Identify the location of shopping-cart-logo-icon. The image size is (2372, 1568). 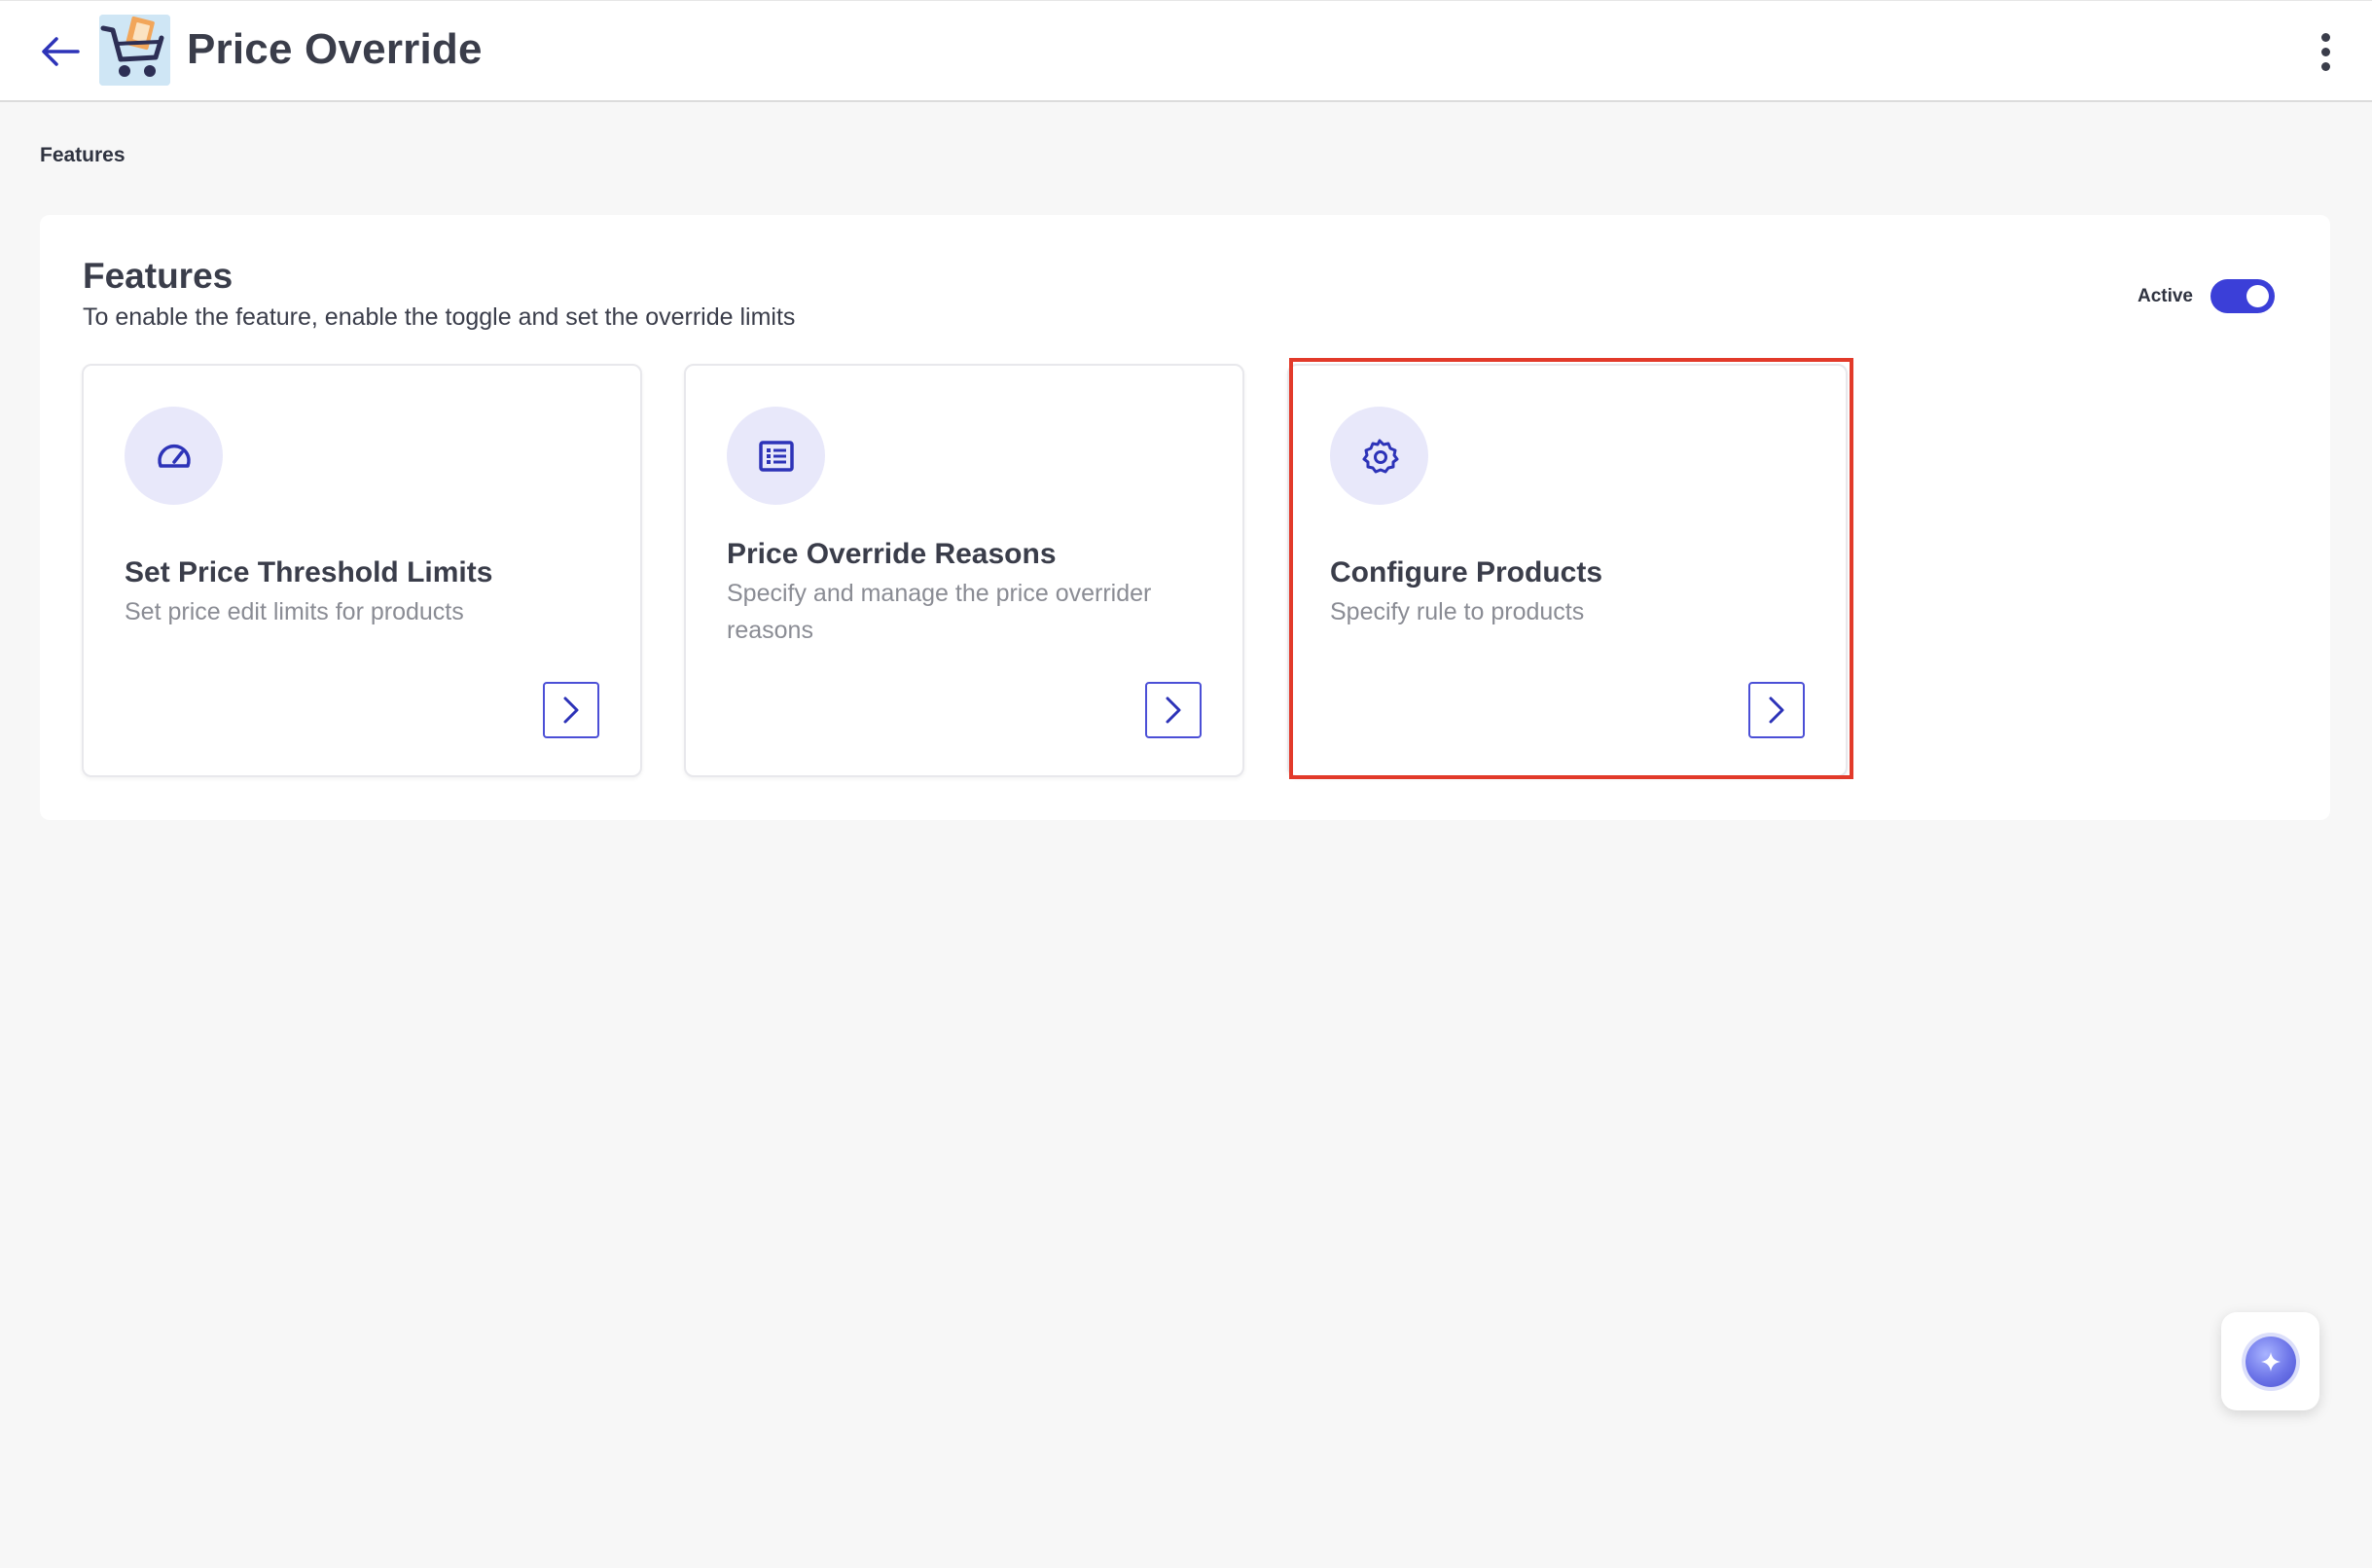
(135, 50).